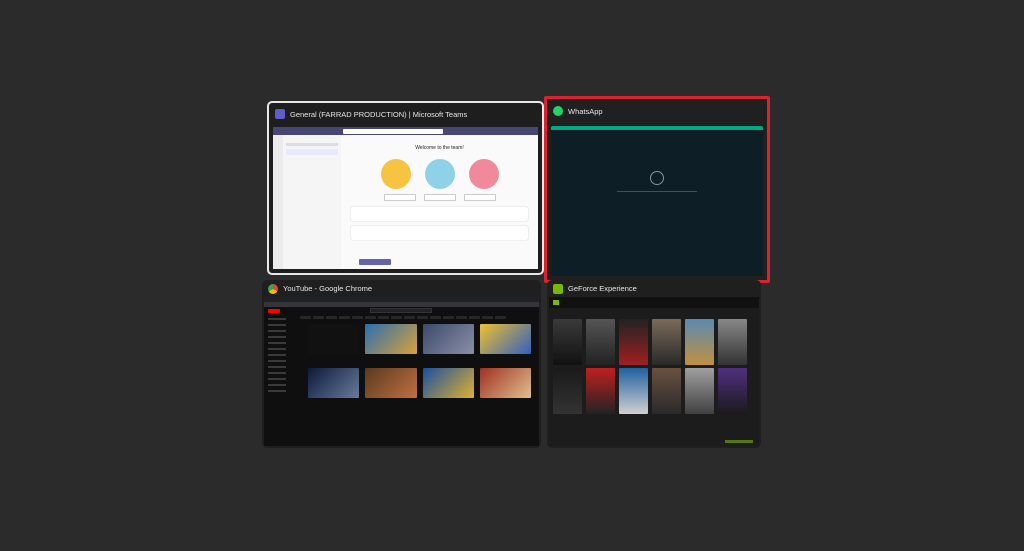  What do you see at coordinates (479, 197) in the screenshot?
I see `open-faq-button` at bounding box center [479, 197].